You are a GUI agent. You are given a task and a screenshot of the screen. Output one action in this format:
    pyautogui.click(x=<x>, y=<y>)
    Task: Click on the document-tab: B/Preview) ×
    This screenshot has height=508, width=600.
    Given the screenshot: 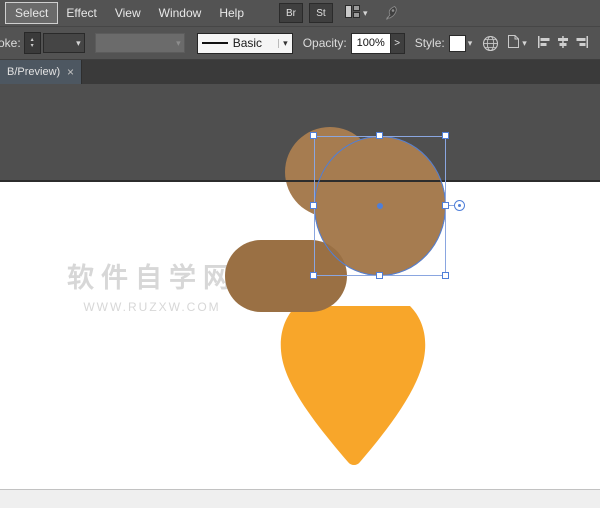 What is the action you would take?
    pyautogui.click(x=41, y=72)
    